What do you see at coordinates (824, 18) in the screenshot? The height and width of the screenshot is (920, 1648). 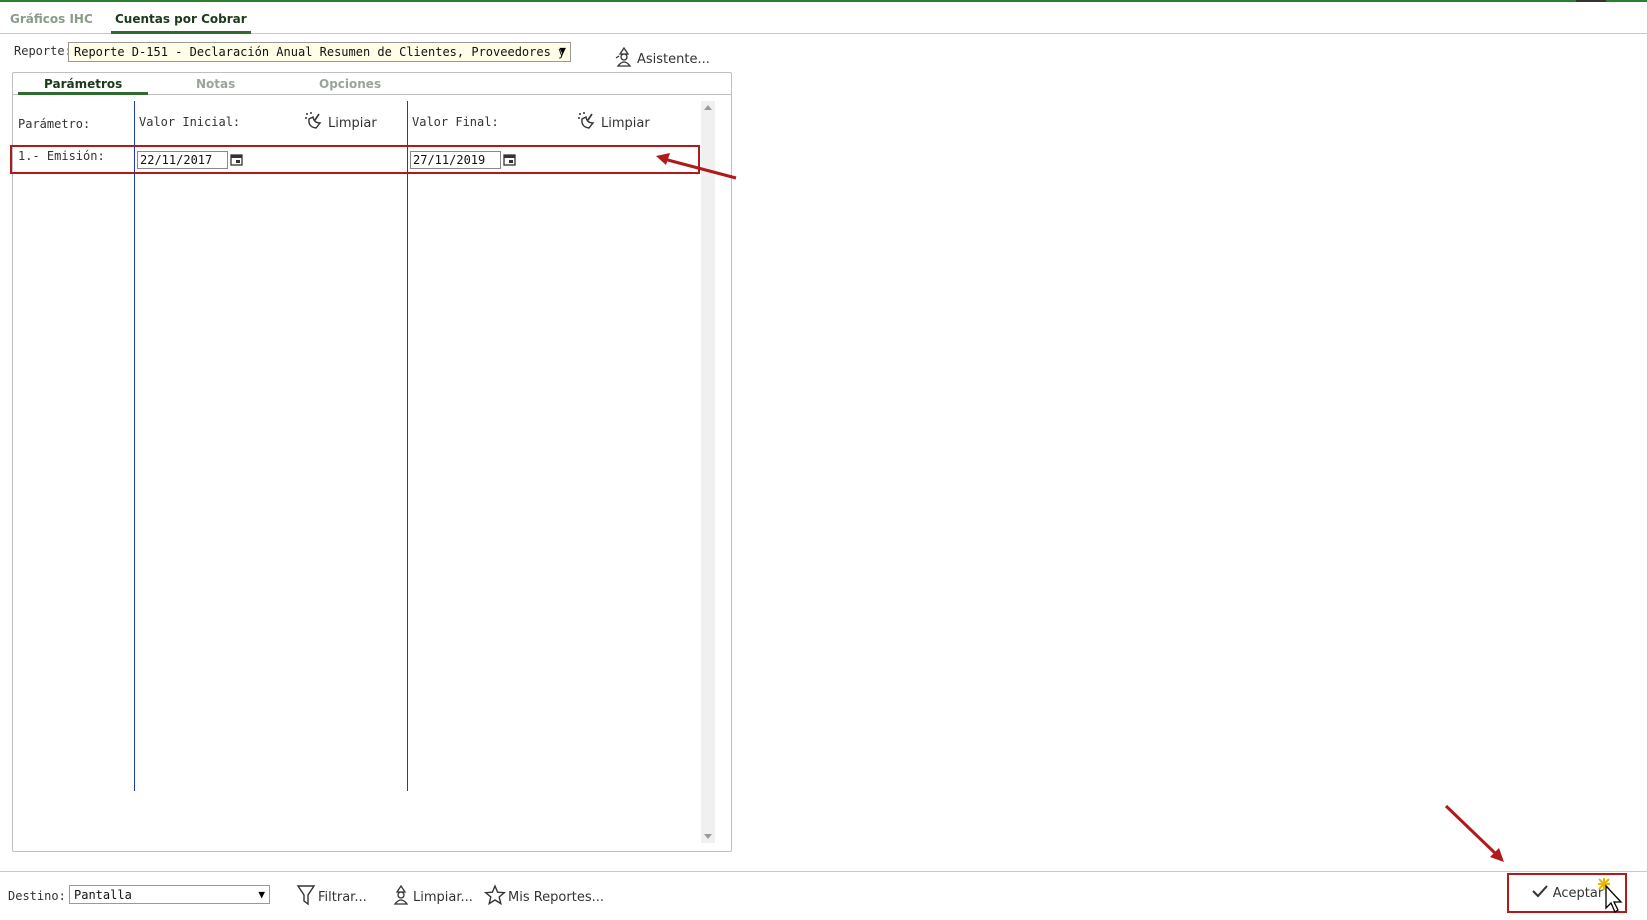 I see `top-tab-bar: Gráficos IHC Cuentas por Cobrar` at bounding box center [824, 18].